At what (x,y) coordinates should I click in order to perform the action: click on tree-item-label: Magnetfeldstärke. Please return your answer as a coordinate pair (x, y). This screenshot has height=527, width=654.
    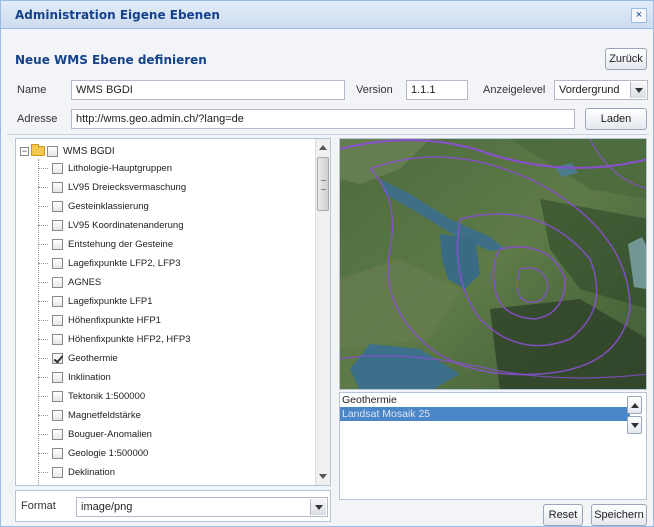
    Looking at the image, I should click on (104, 415).